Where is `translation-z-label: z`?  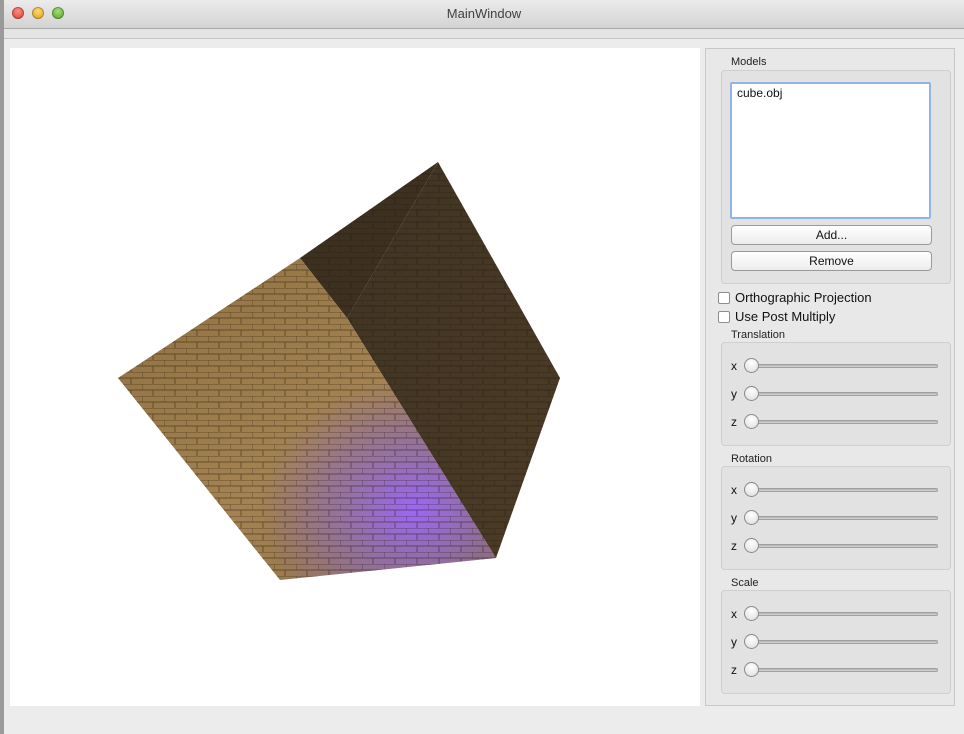
translation-z-label: z is located at coordinates (734, 422).